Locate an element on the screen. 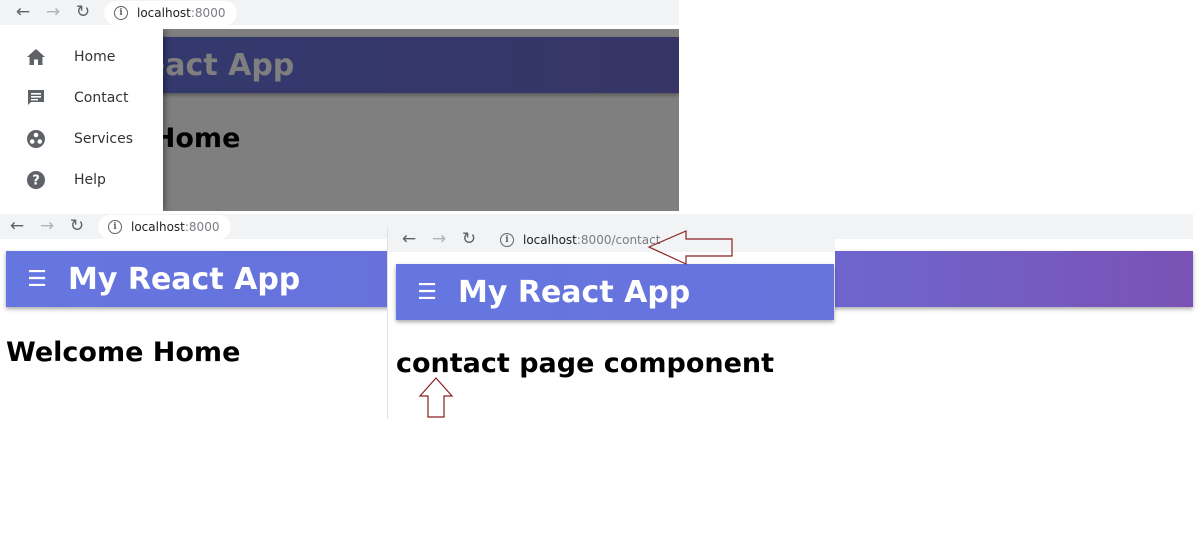 This screenshot has width=1200, height=538. app-bar: ☰ My React App is located at coordinates (615, 292).